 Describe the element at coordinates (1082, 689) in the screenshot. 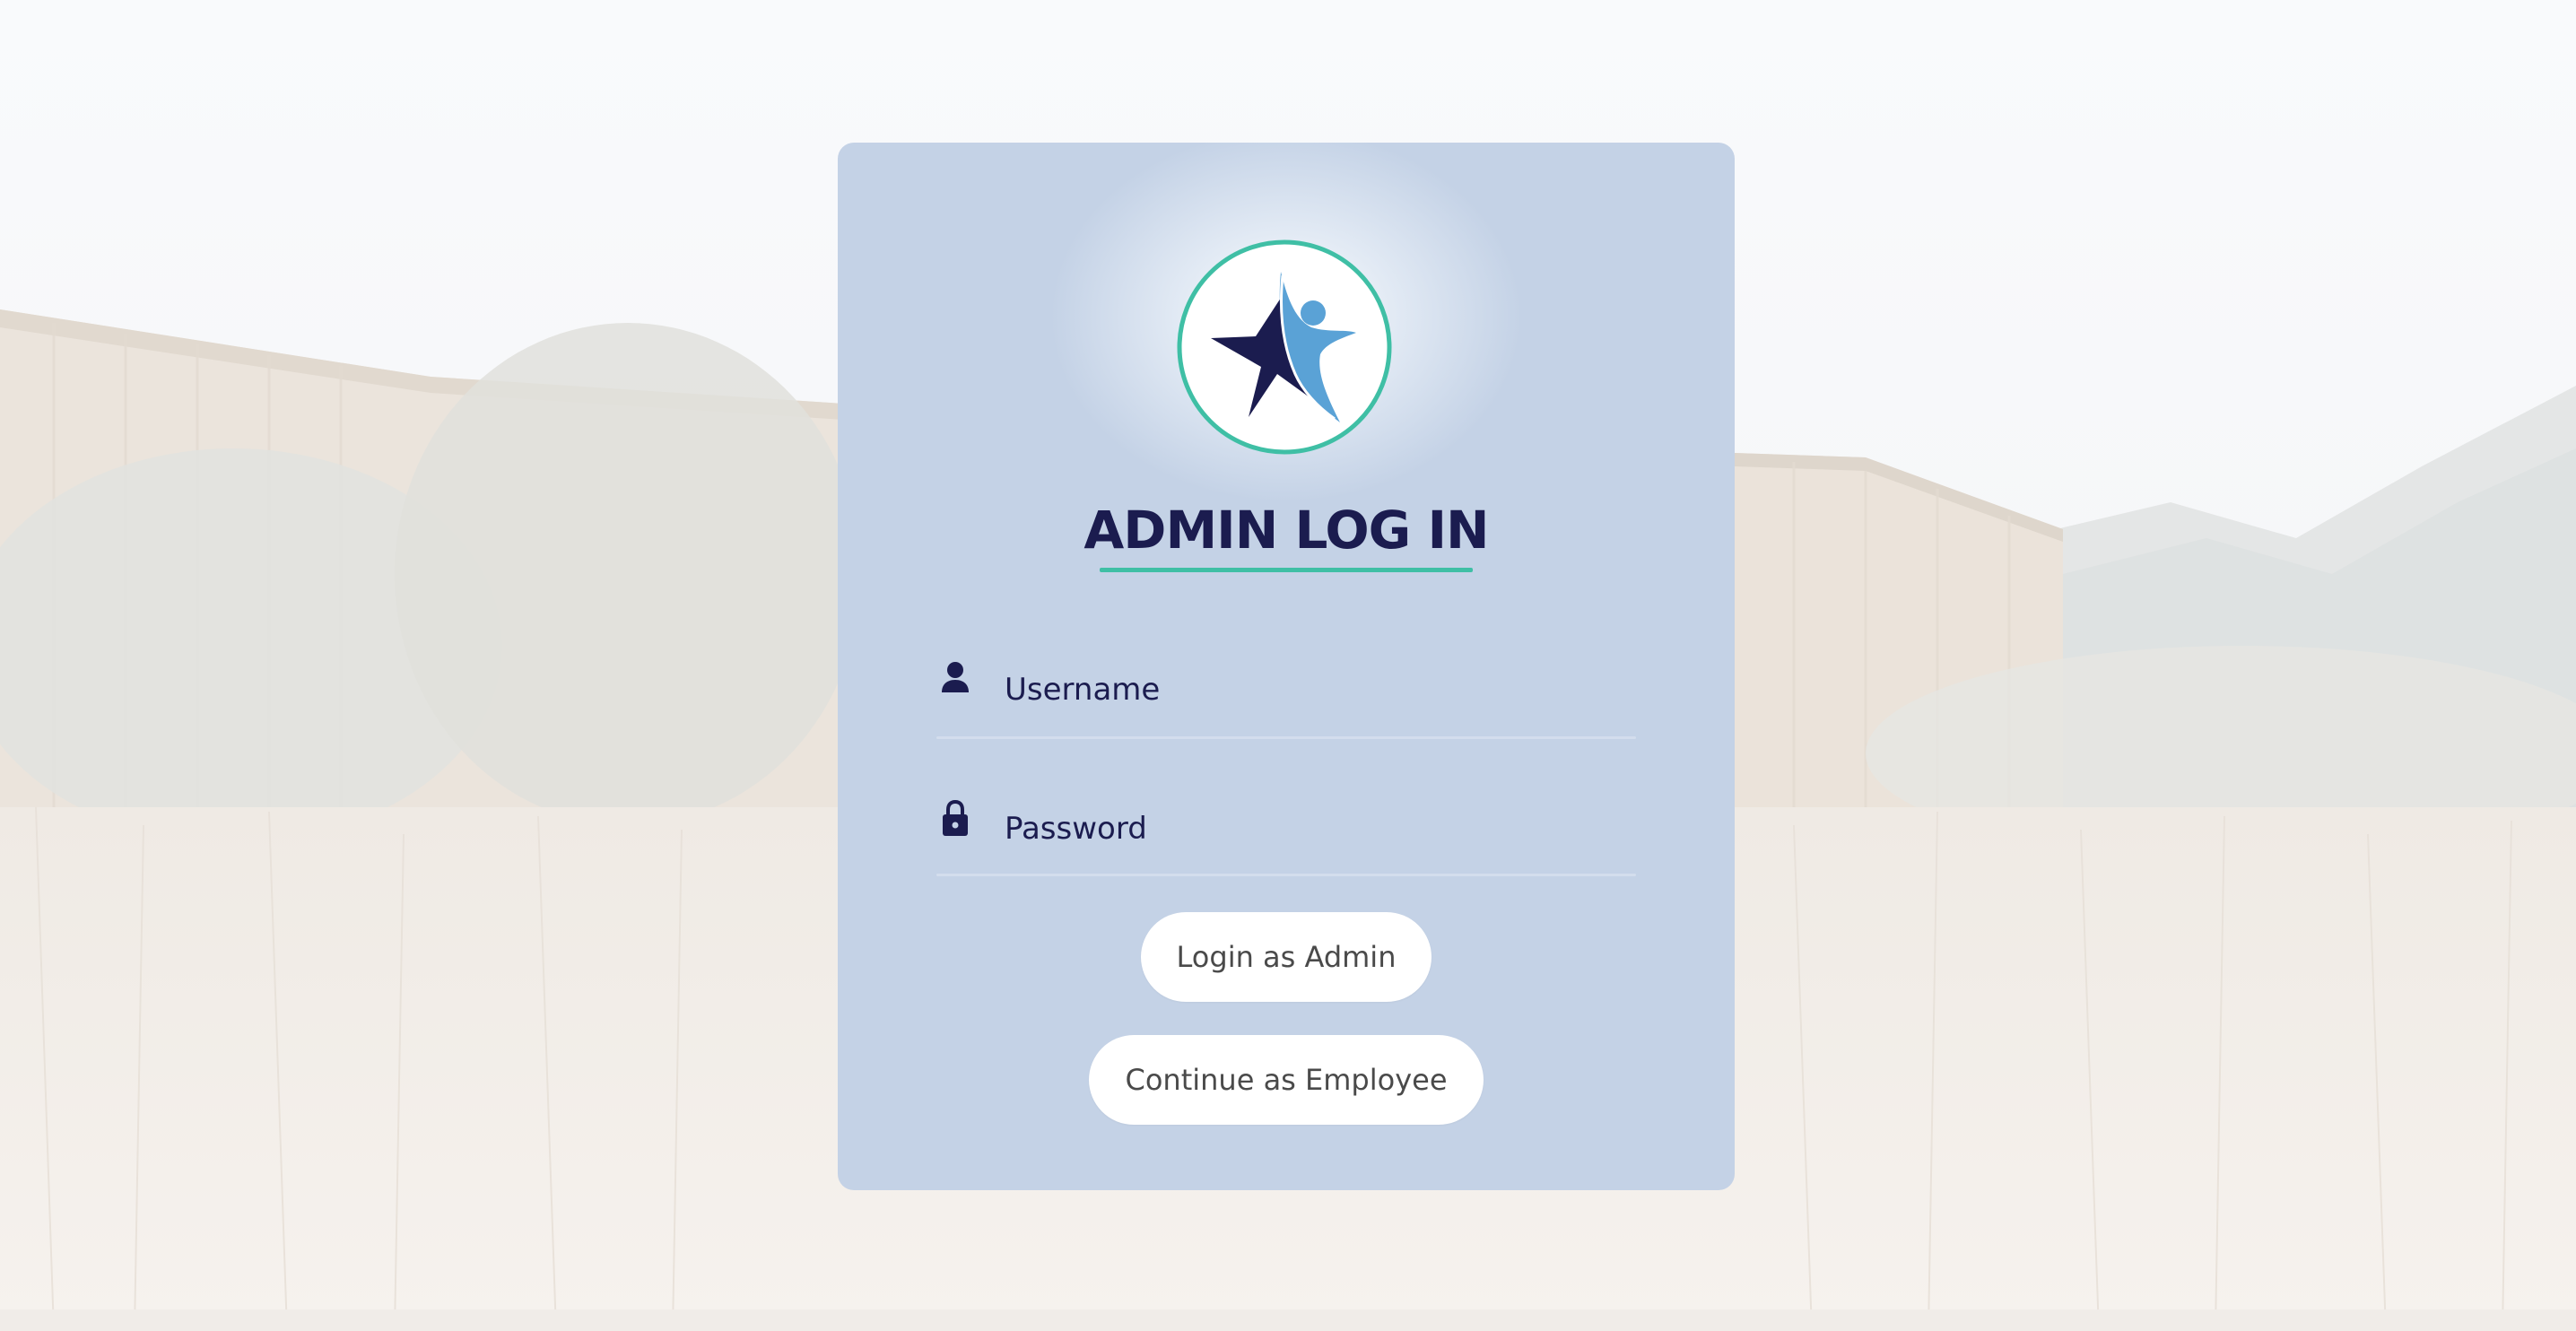

I see `username-input: Username` at that location.